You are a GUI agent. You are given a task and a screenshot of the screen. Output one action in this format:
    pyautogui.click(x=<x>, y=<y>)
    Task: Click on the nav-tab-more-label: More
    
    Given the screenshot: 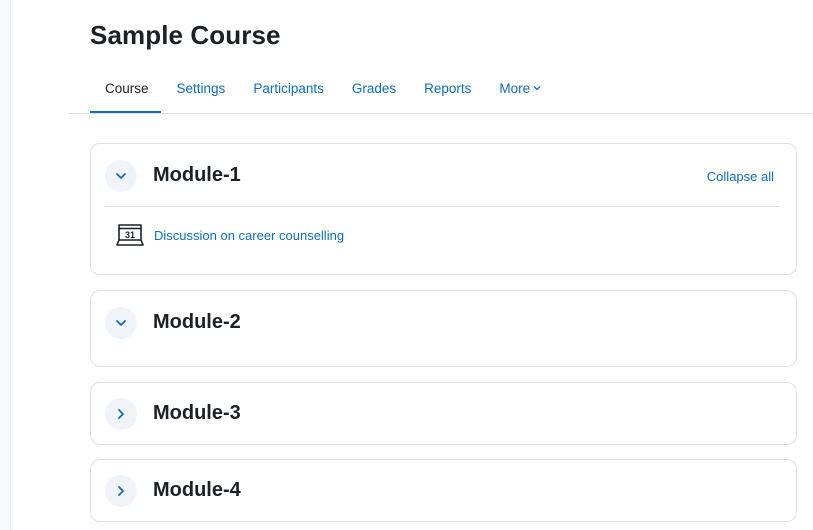 What is the action you would take?
    pyautogui.click(x=515, y=88)
    